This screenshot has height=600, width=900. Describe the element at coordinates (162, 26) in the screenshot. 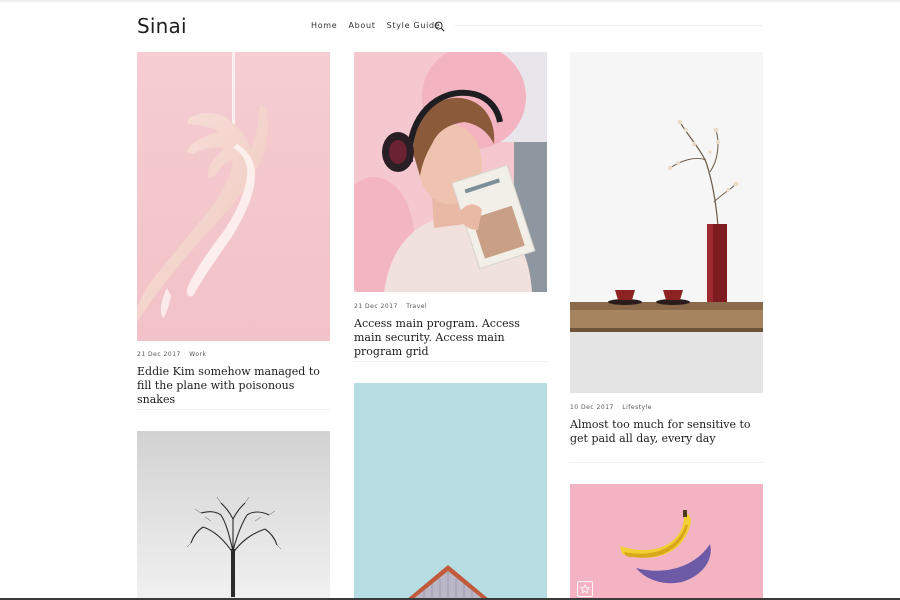

I see `site-title: Sinai` at that location.